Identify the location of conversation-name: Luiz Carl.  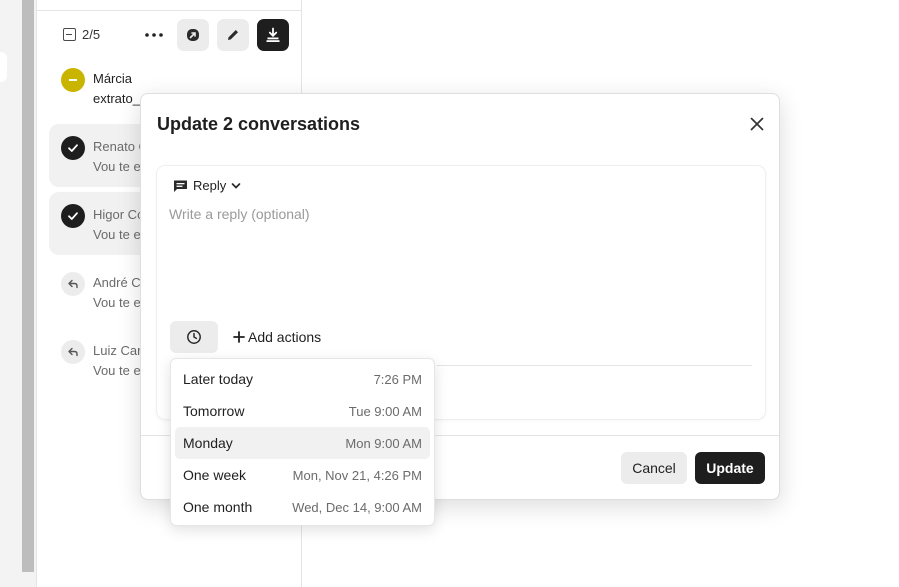
(119, 350).